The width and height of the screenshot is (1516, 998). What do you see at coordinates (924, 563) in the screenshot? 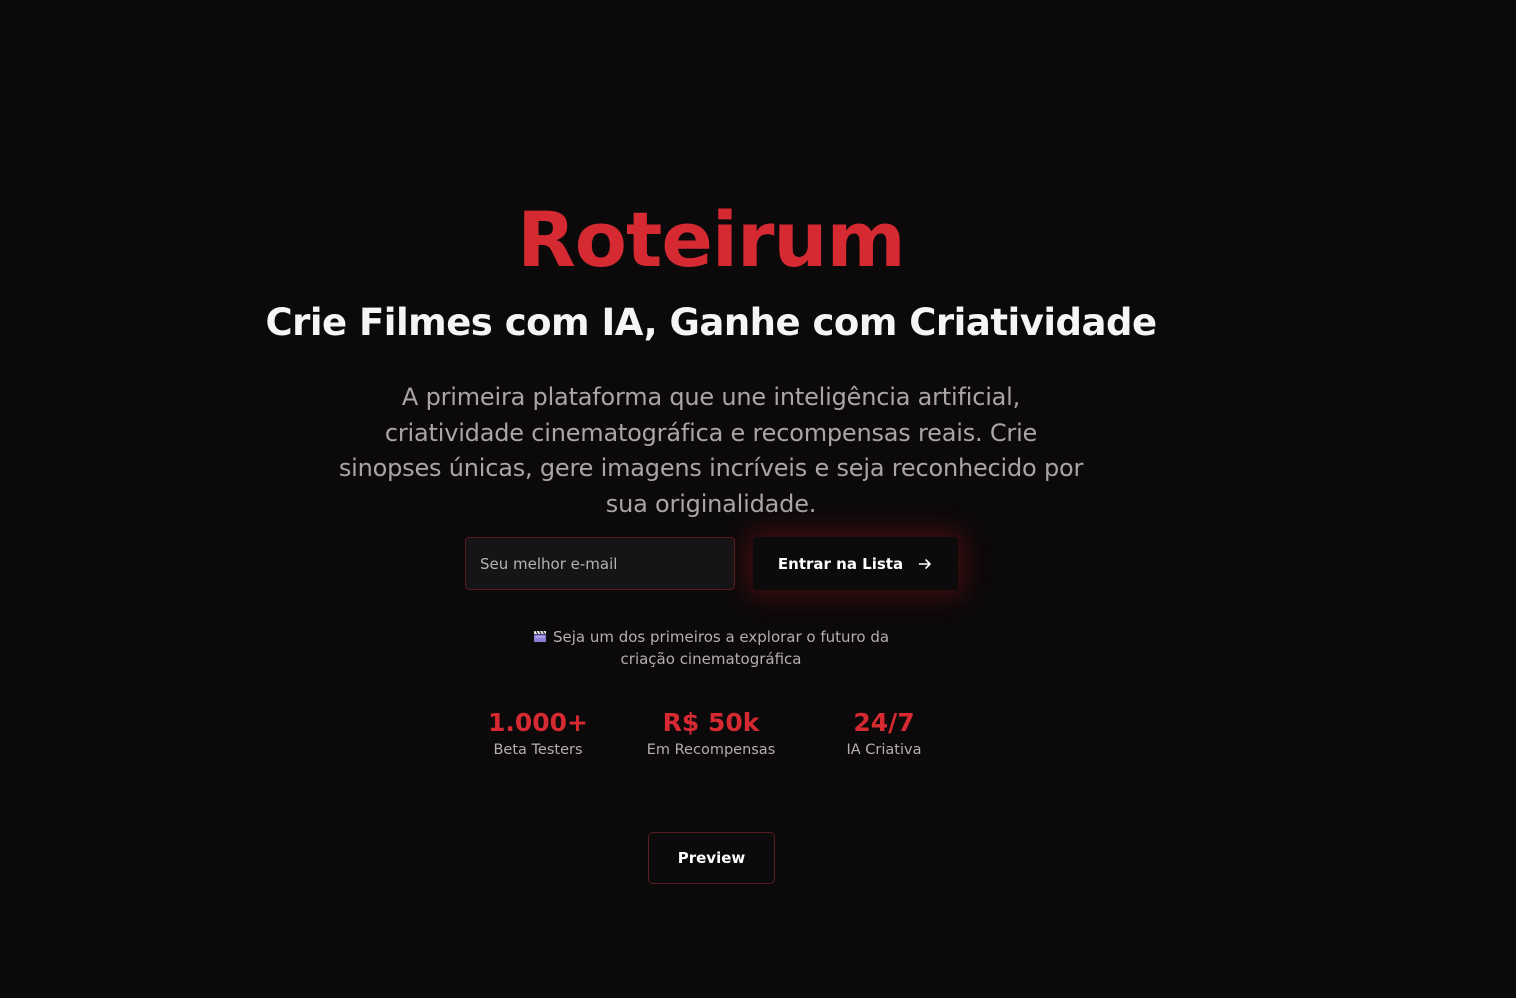
I see `arrow-right-icon` at bounding box center [924, 563].